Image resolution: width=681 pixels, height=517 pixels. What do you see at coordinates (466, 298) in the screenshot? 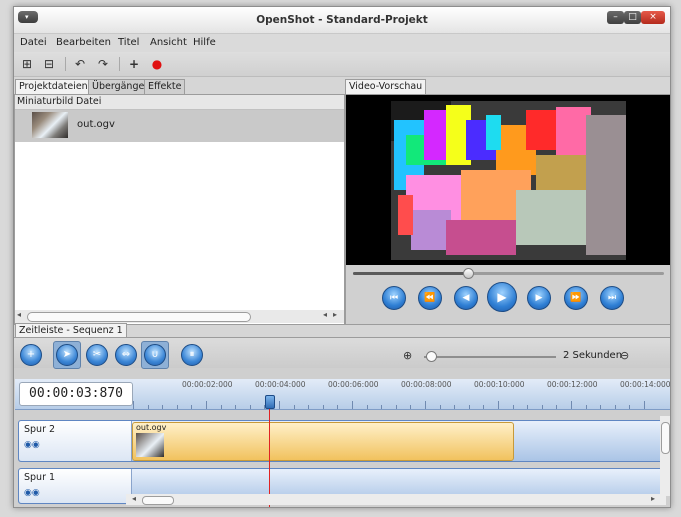
I see `rewind-button: ◀` at bounding box center [466, 298].